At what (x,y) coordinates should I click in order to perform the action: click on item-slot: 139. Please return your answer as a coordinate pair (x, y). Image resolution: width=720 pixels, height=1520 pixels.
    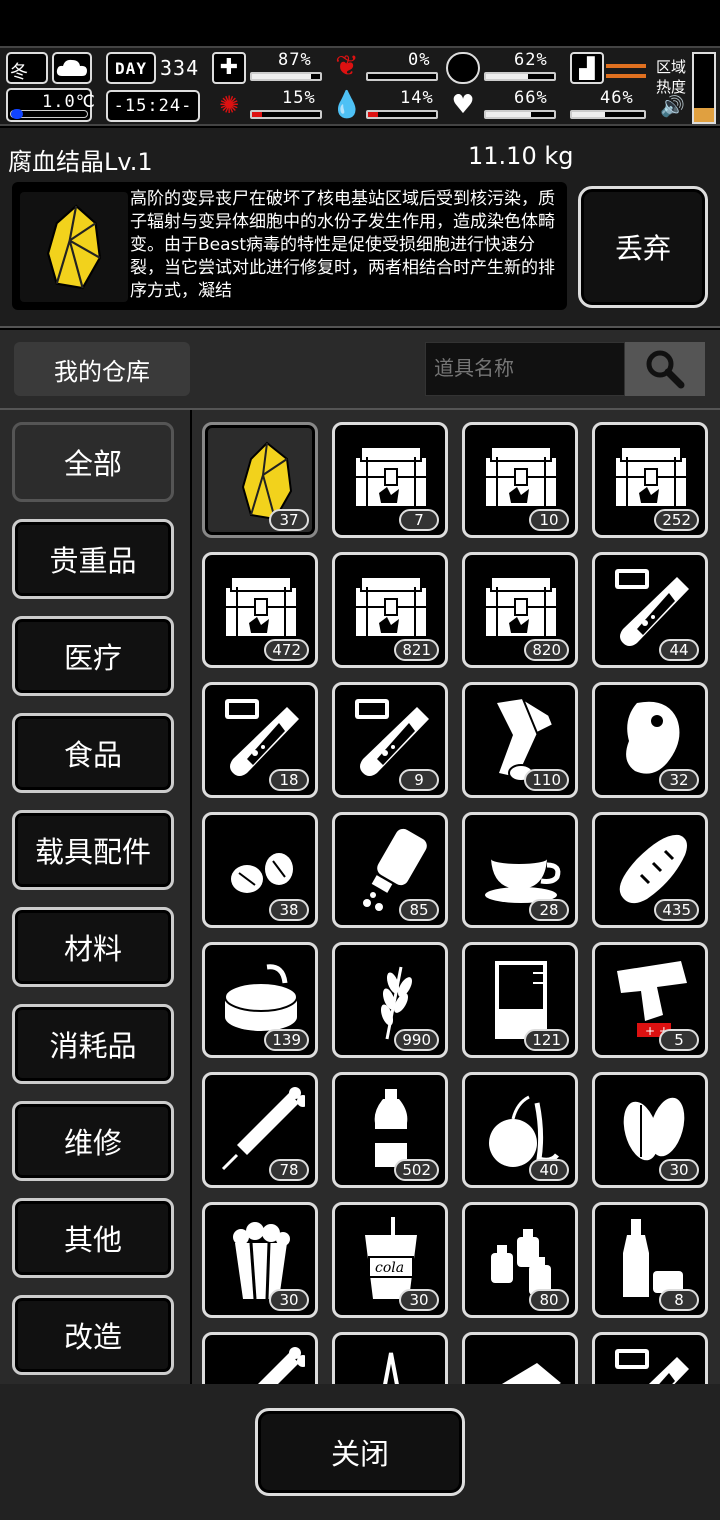
    Looking at the image, I should click on (260, 1000).